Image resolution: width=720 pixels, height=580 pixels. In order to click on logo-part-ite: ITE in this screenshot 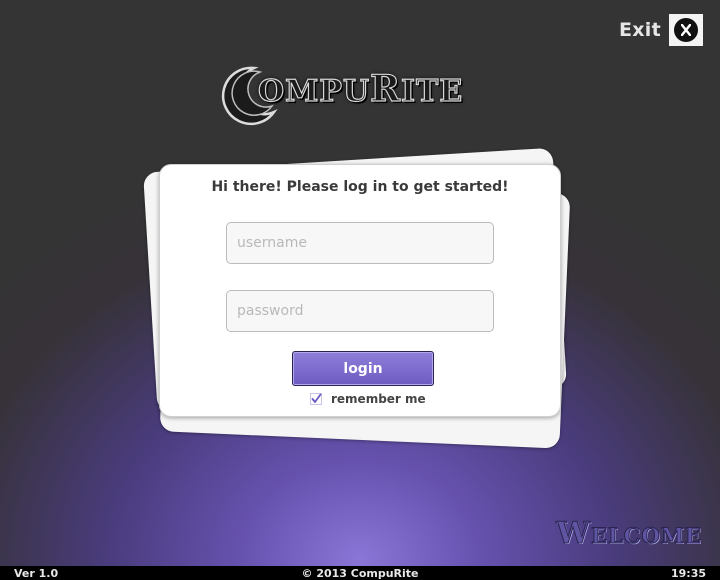, I will do `click(432, 91)`.